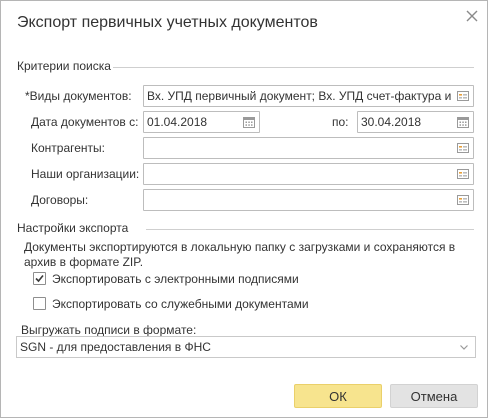 The height and width of the screenshot is (418, 488). I want to click on search-section-title: Критерии поиска, so click(64, 66).